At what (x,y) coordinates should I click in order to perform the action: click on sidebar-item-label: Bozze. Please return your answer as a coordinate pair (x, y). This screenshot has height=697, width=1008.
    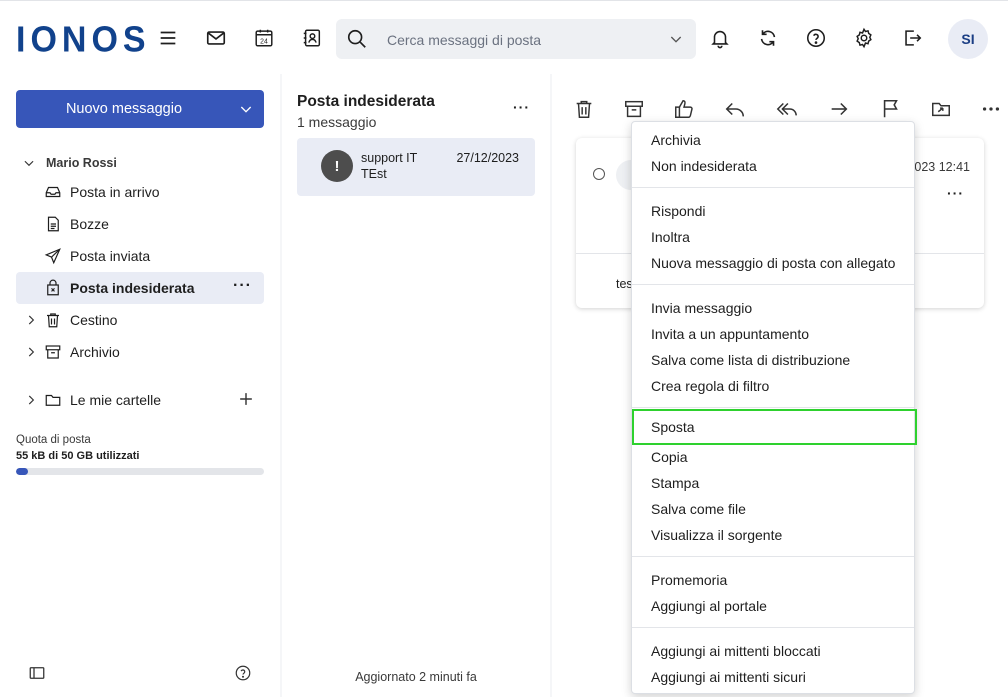
    Looking at the image, I should click on (89, 224).